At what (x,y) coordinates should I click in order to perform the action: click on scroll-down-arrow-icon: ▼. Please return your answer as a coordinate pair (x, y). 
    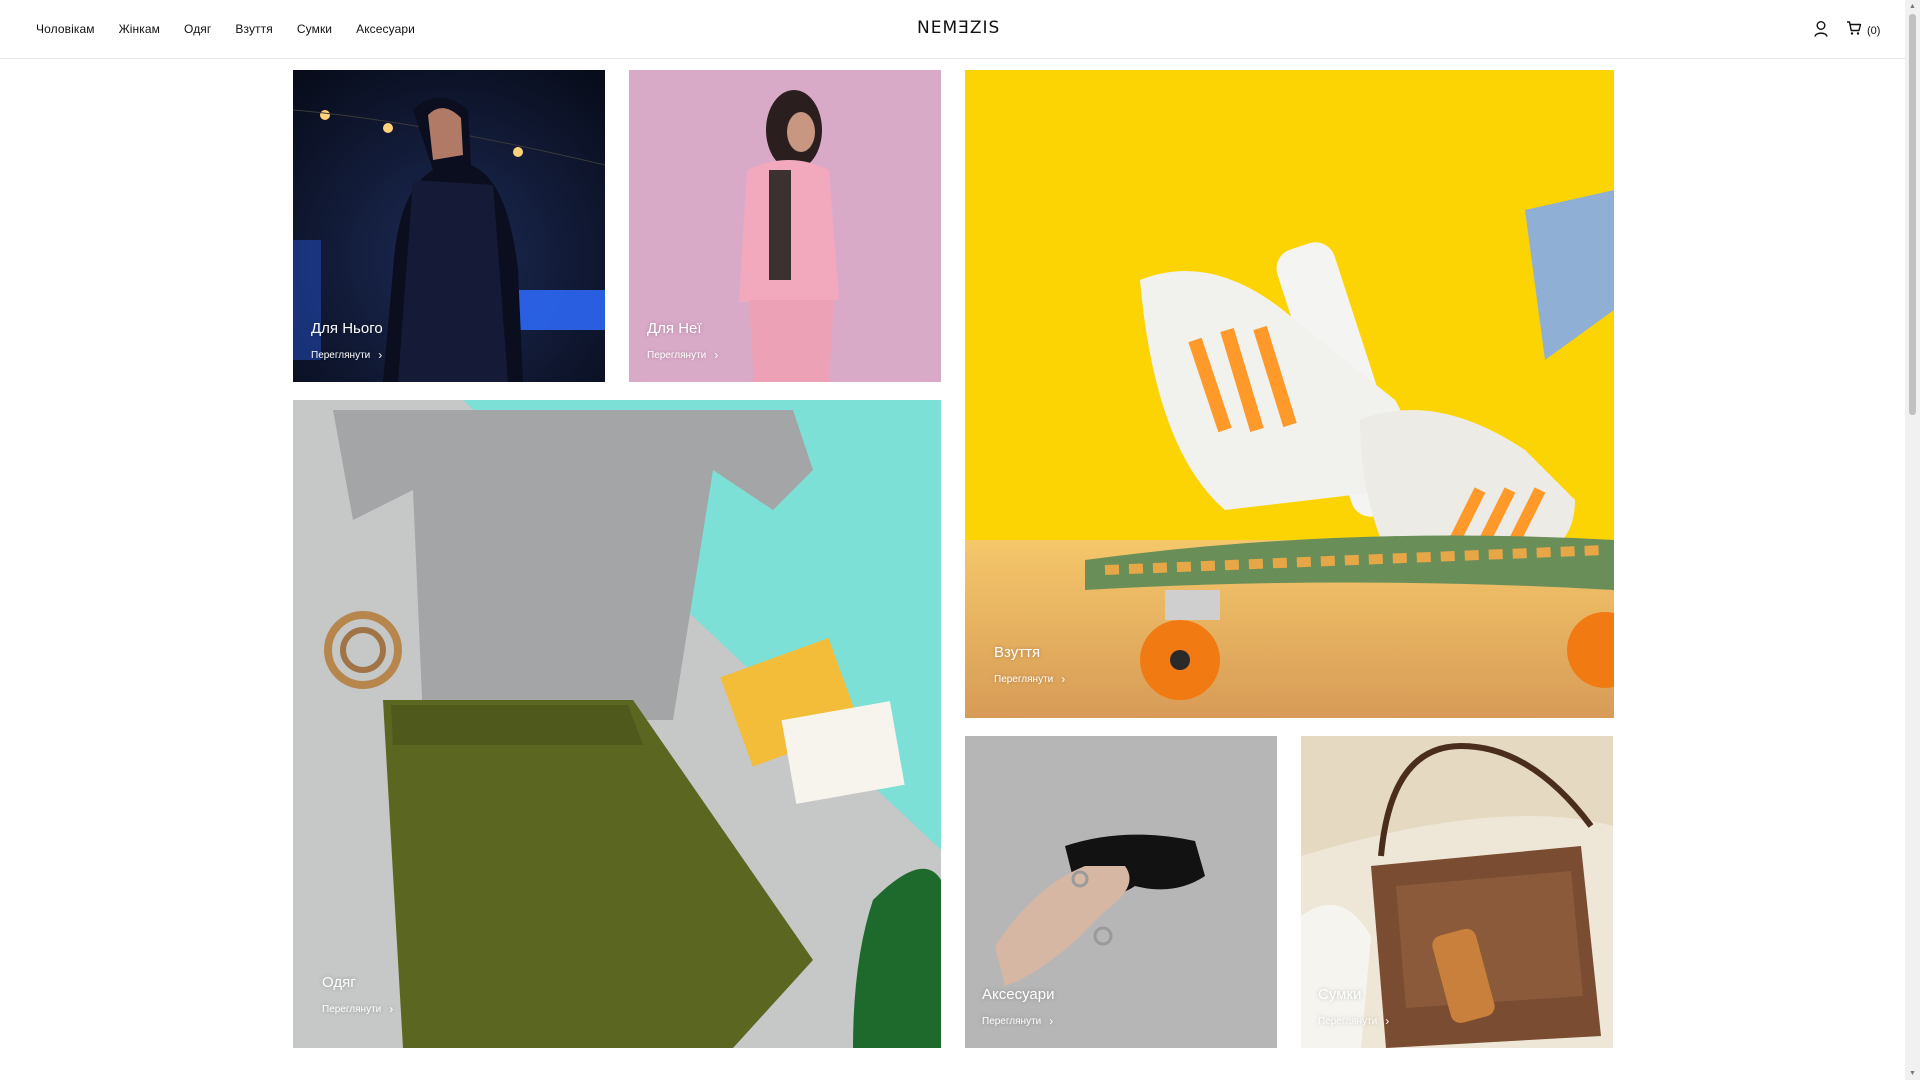
    Looking at the image, I should click on (1912, 1073).